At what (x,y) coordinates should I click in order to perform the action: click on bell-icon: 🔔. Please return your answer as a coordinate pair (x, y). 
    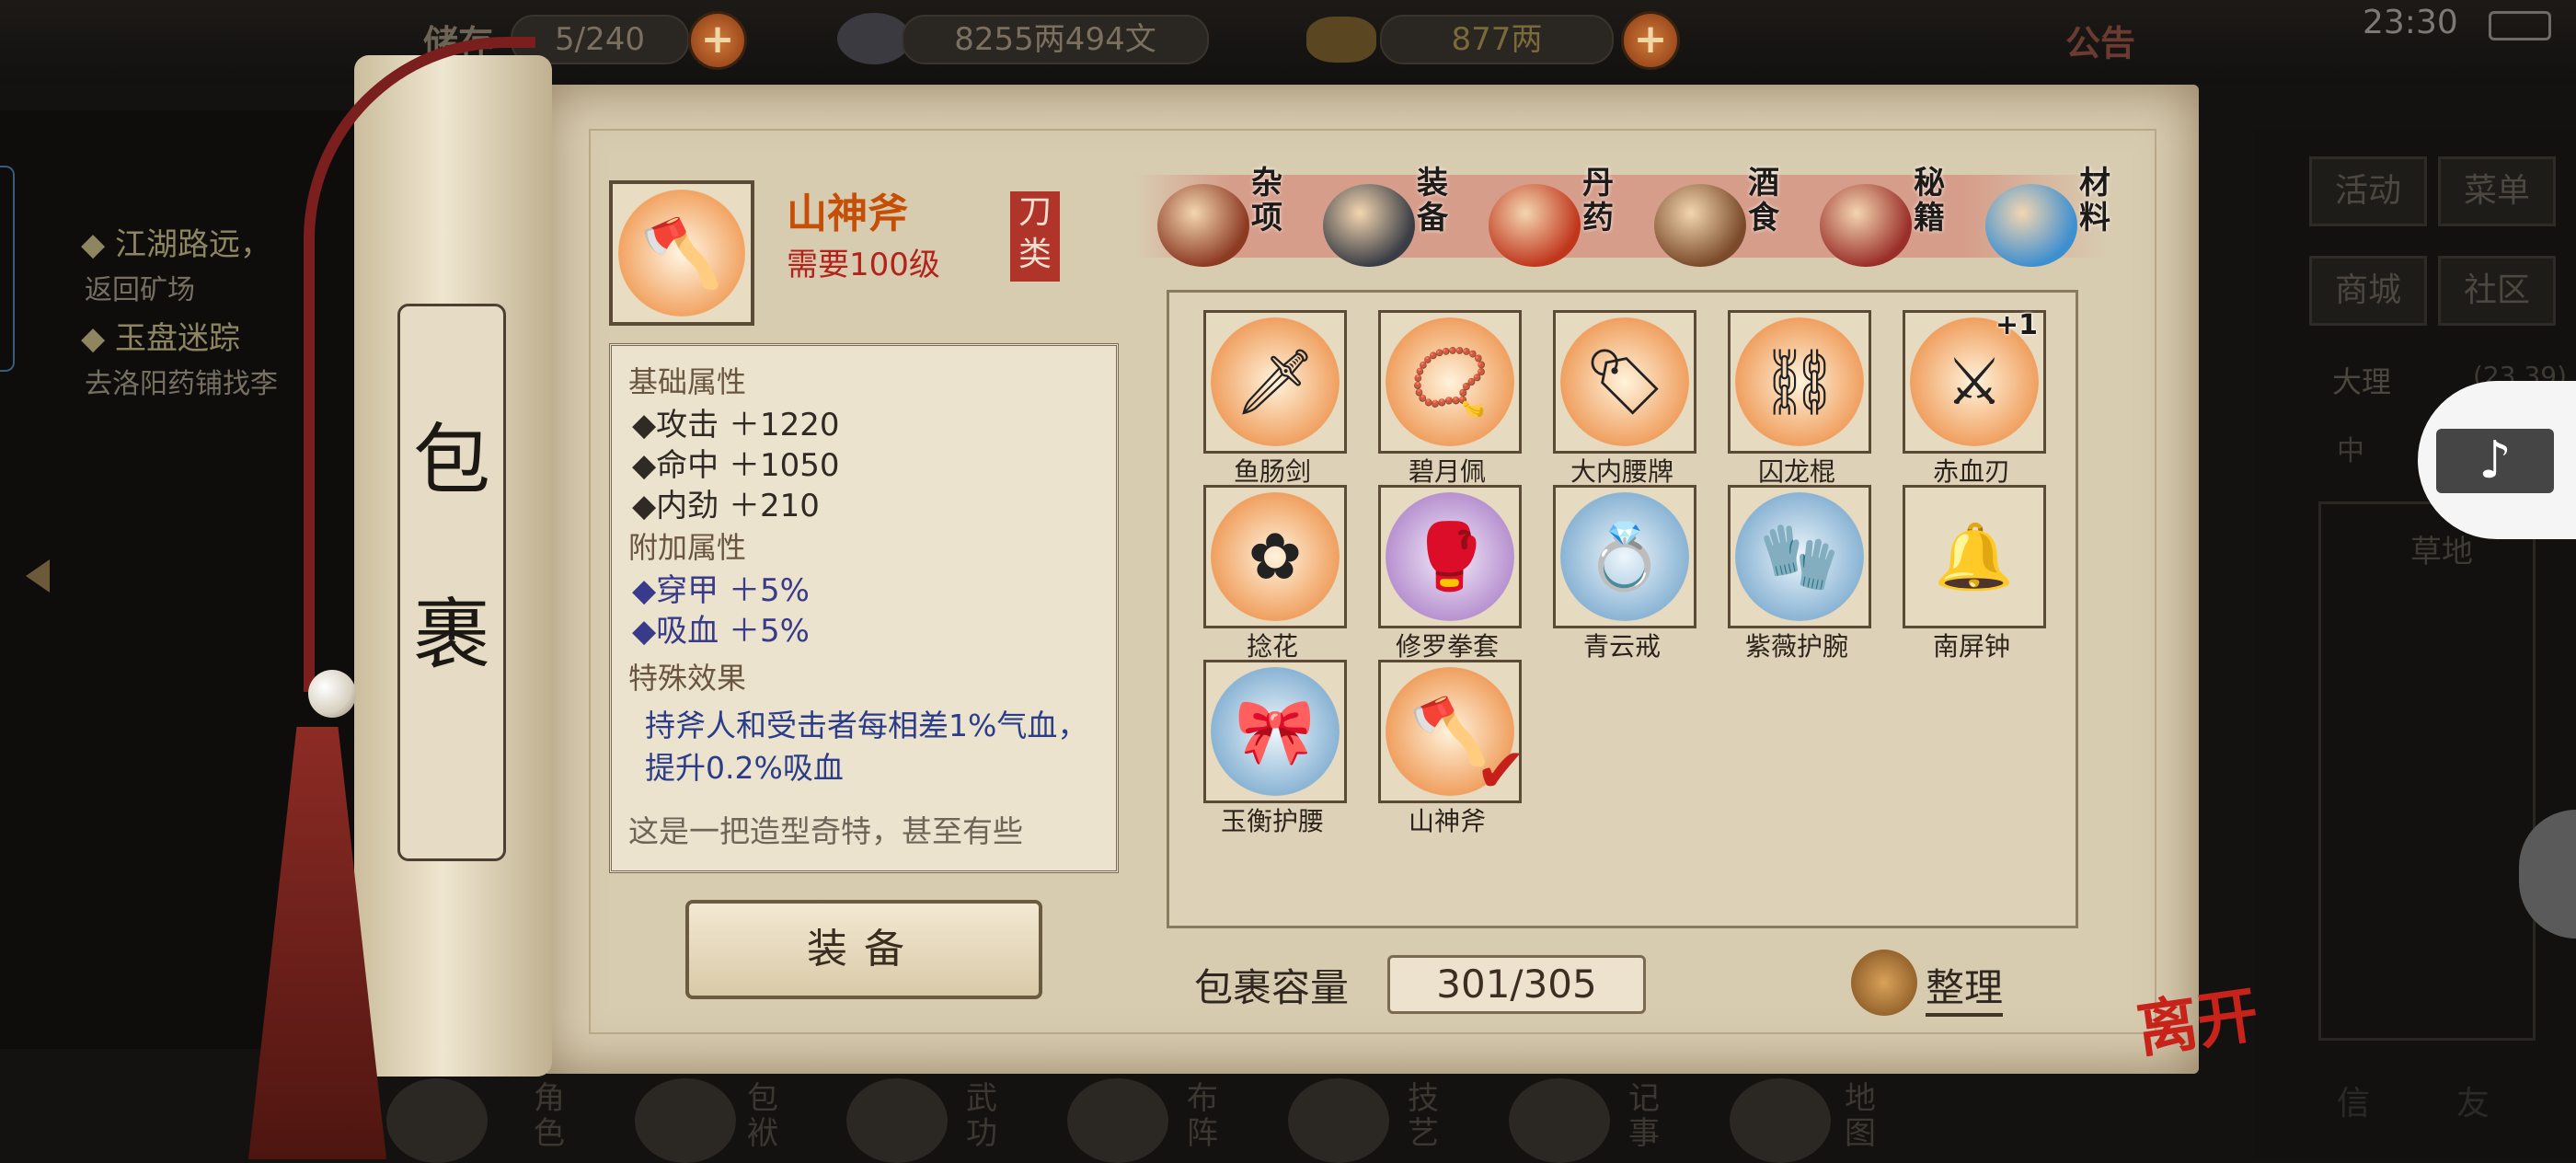
    Looking at the image, I should click on (1974, 557).